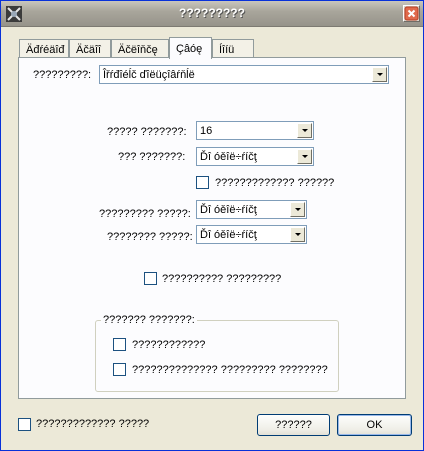 The width and height of the screenshot is (424, 451). Describe the element at coordinates (222, 279) in the screenshot. I see `mid-checkbox-label: ?????????? ?????????` at that location.